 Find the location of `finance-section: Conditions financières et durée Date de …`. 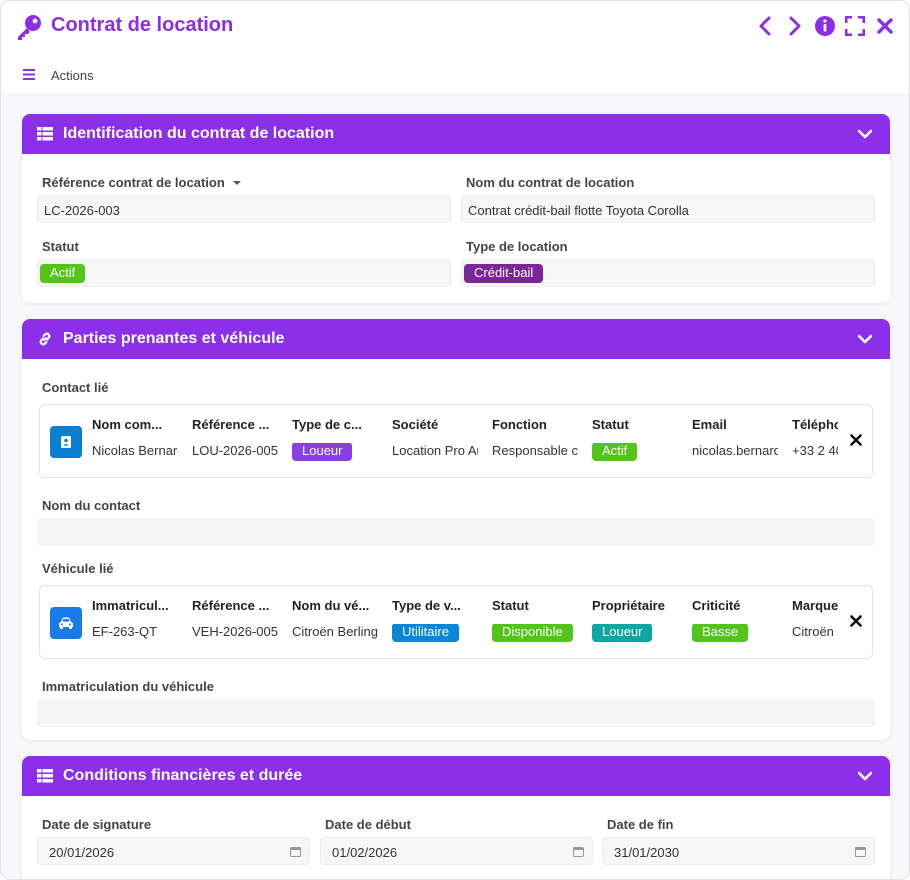

finance-section: Conditions financières et durée Date de … is located at coordinates (456, 817).